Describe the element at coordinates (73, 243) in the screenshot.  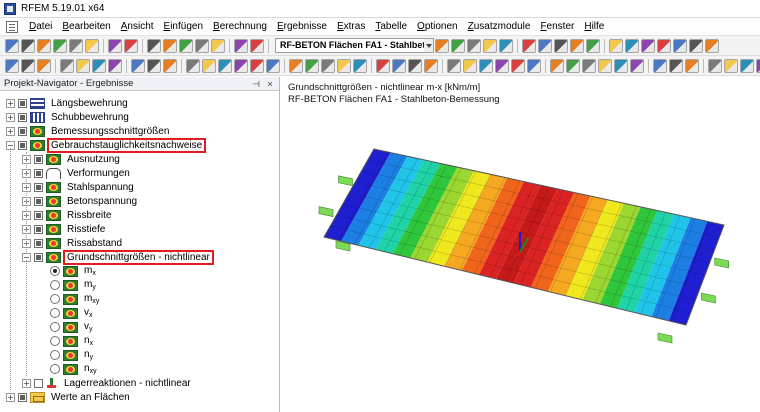
I see `tree-node-rissabstand: + Rissabstand` at that location.